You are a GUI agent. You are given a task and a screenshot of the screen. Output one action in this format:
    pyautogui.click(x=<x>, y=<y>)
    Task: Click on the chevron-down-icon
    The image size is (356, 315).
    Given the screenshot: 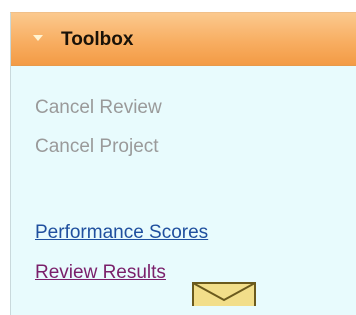 What is the action you would take?
    pyautogui.click(x=38, y=38)
    